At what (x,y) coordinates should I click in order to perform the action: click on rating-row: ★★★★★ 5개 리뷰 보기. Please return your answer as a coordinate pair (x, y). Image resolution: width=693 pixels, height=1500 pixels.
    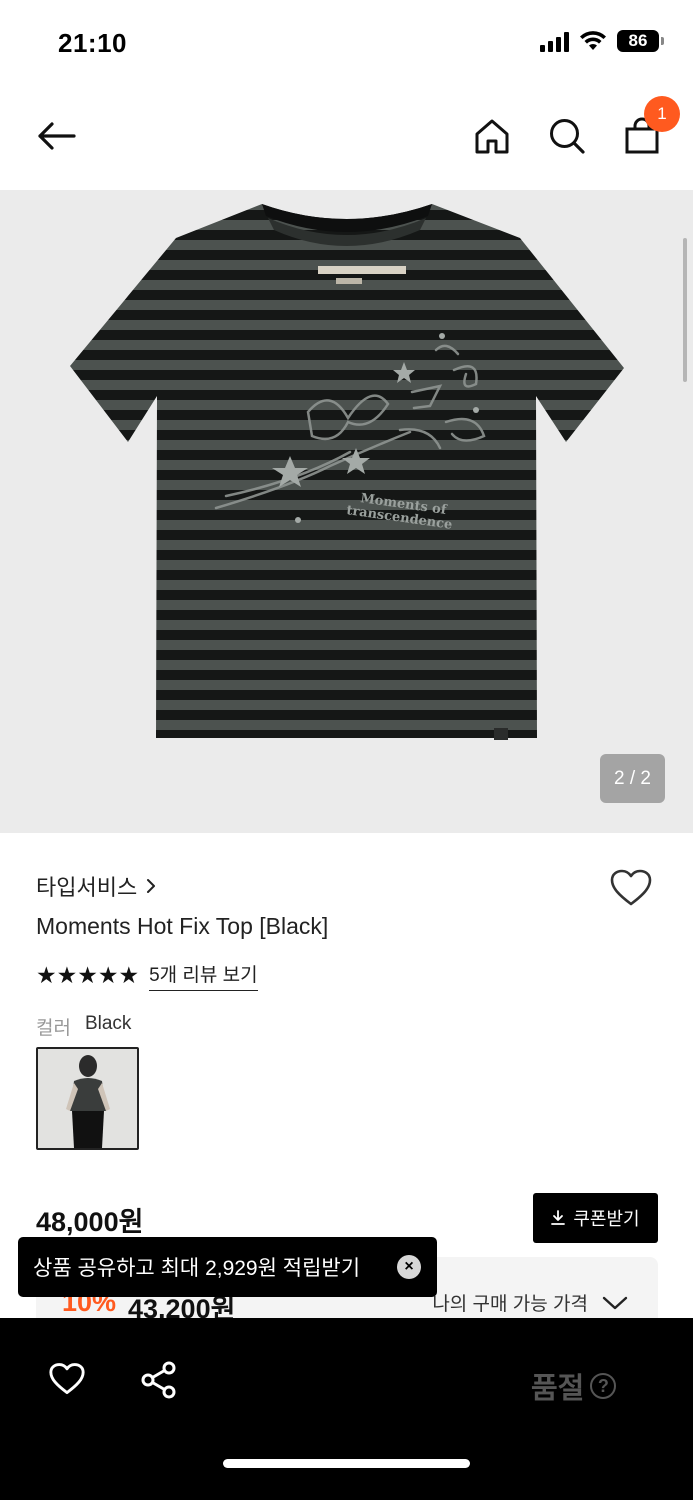
    Looking at the image, I should click on (147, 975).